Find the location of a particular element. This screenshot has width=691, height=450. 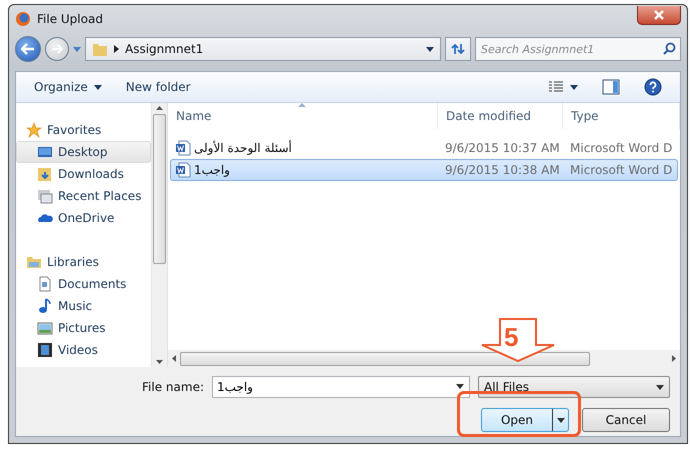

file-name-field: واجب1 is located at coordinates (341, 387).